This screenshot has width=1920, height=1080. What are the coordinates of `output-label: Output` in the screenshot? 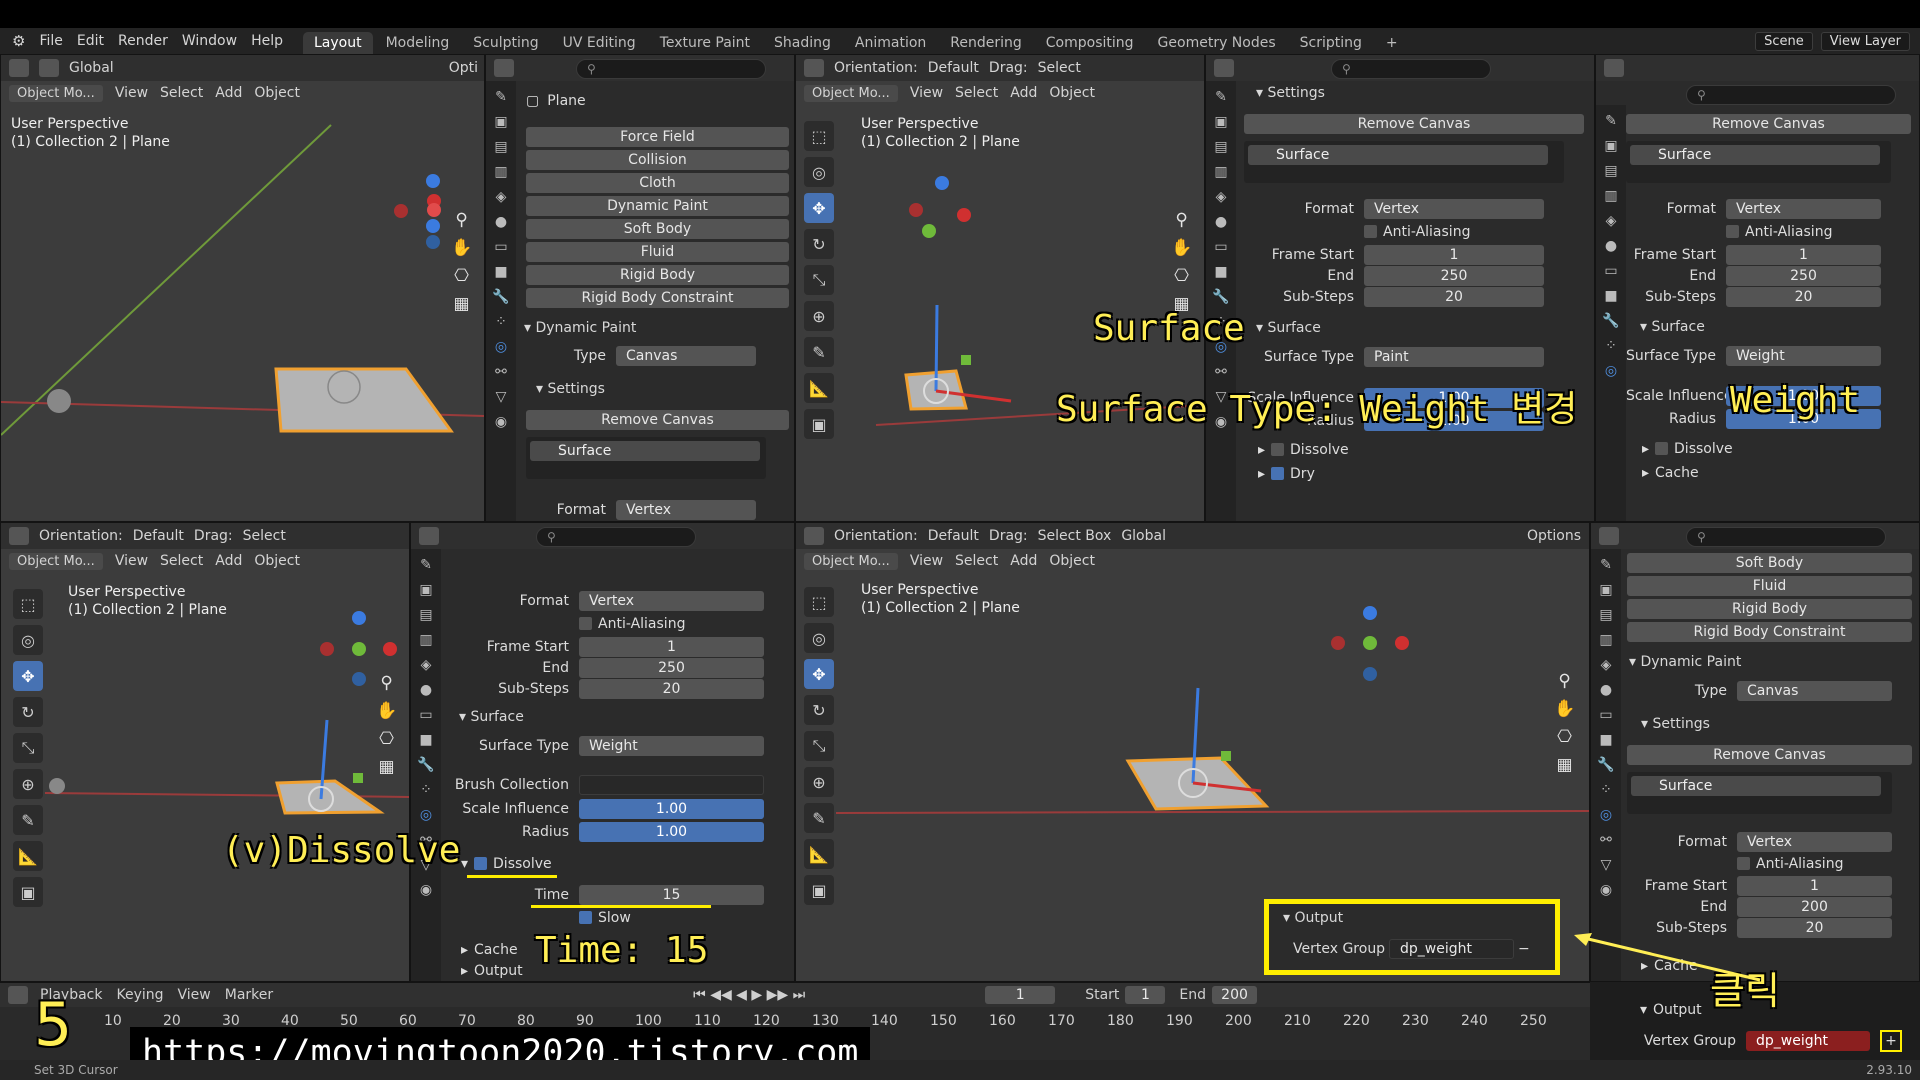 It's located at (1677, 1010).